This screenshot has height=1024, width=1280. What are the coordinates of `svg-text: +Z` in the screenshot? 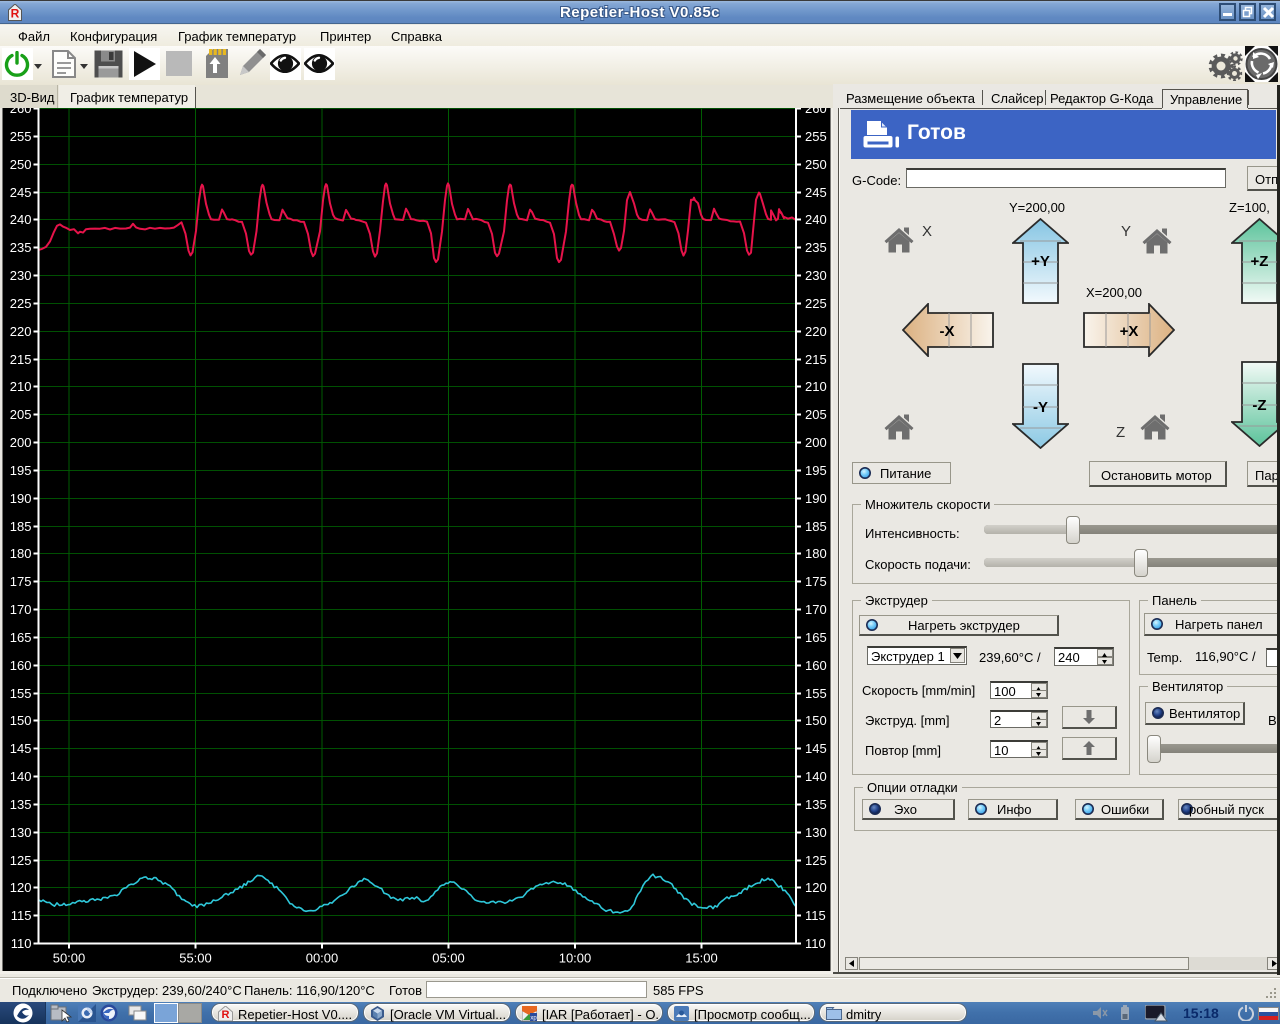 It's located at (1260, 261).